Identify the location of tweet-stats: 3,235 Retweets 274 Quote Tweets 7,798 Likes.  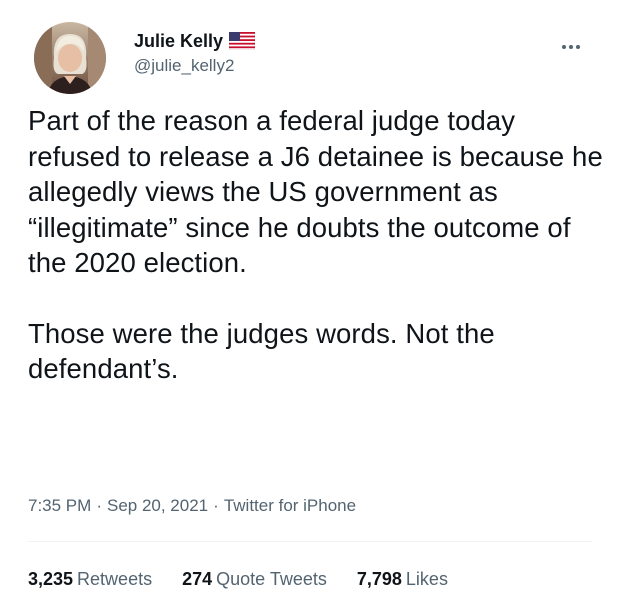
(238, 579).